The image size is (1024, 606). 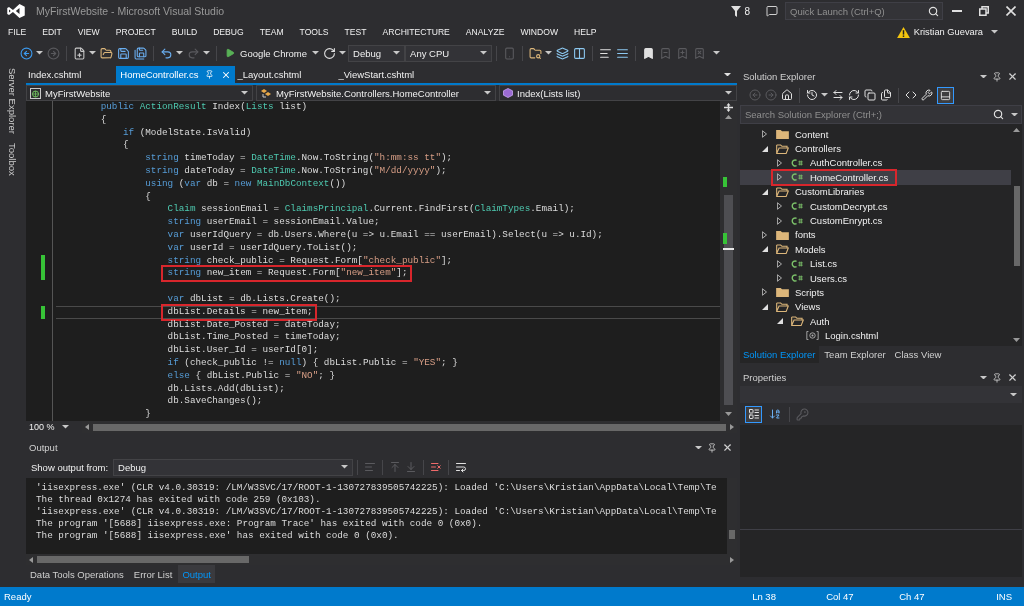 What do you see at coordinates (753, 414) in the screenshot?
I see `categorized-toggle` at bounding box center [753, 414].